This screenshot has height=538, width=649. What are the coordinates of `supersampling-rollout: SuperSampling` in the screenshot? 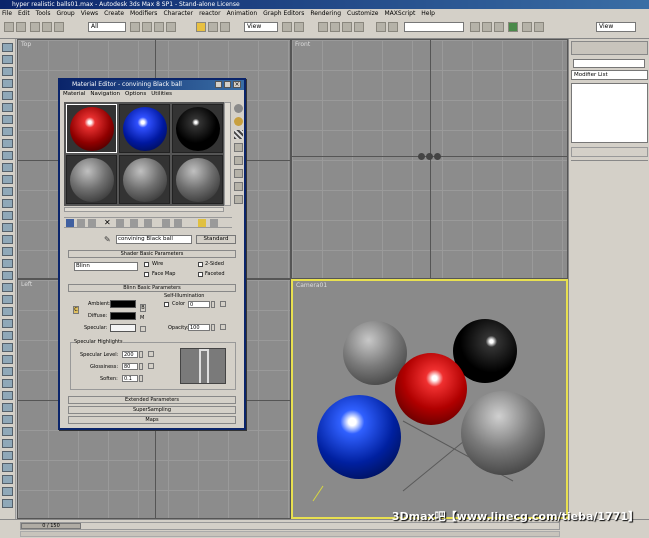 It's located at (152, 410).